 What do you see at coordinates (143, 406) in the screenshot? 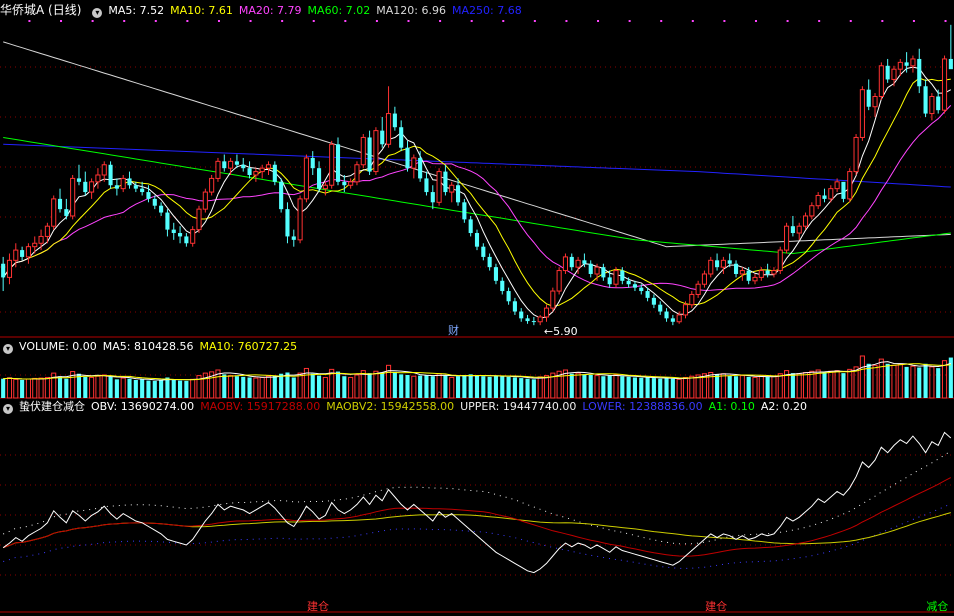
I see `indicator-label-0: OBV: 13690274.00` at bounding box center [143, 406].